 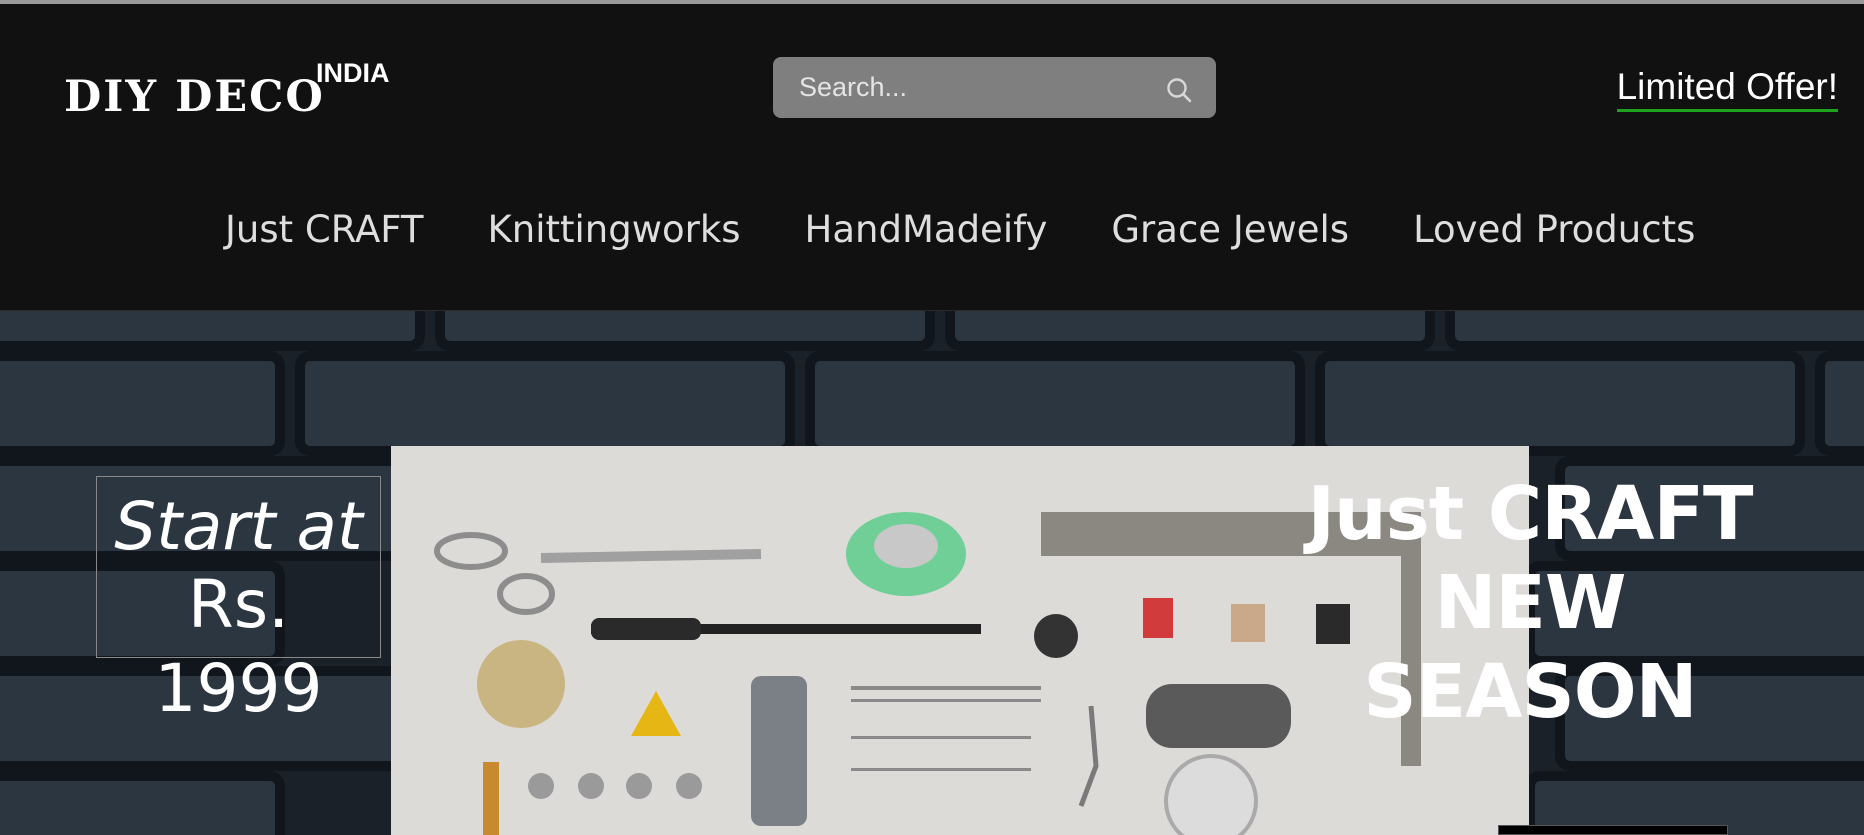 I want to click on logo-superscript: INDIA, so click(x=353, y=73).